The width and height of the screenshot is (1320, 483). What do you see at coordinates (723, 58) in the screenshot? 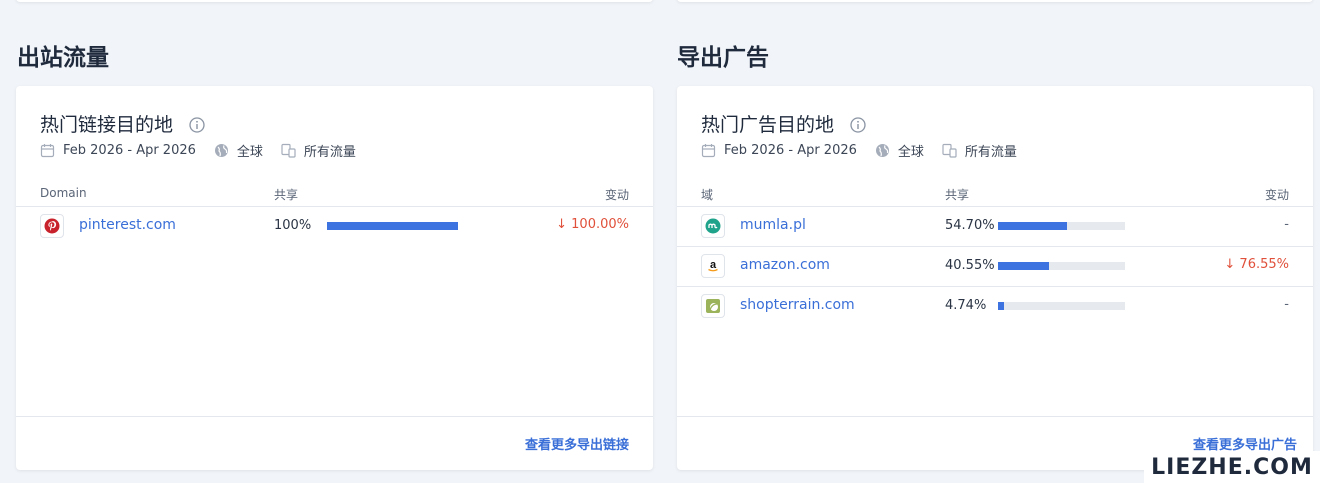
I see `section-title-outbound-ads: 导出广告` at bounding box center [723, 58].